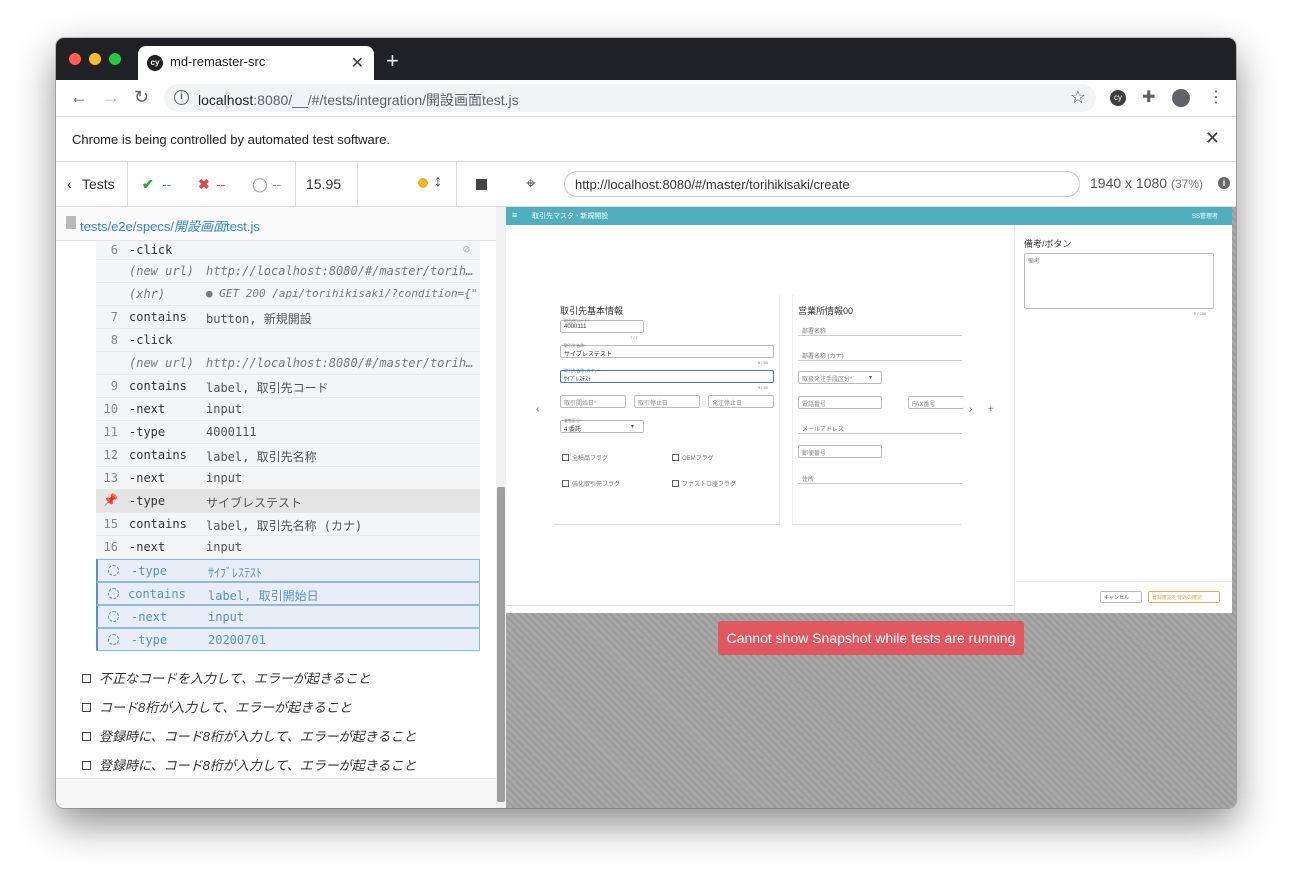 The height and width of the screenshot is (882, 1292). Describe the element at coordinates (936, 402) in the screenshot. I see `fax-field: FAX番号` at that location.